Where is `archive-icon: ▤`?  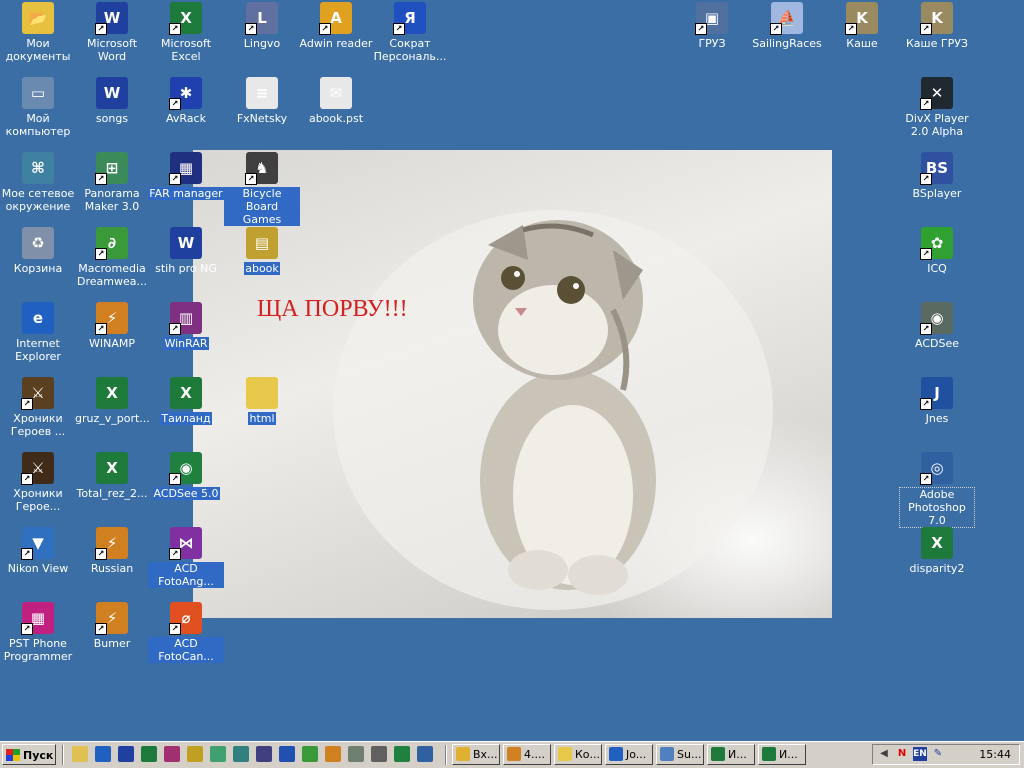 archive-icon: ▤ is located at coordinates (262, 243).